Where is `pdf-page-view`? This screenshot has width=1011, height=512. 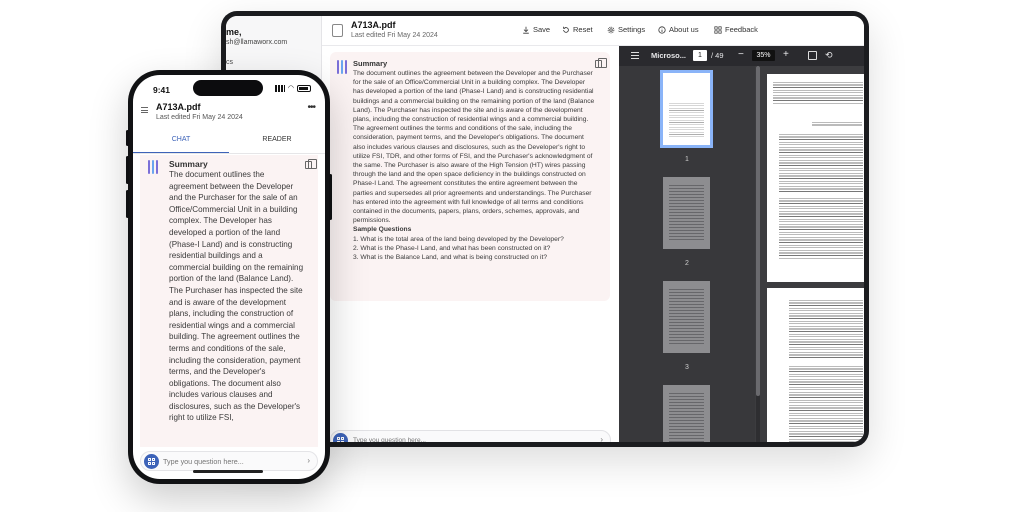
pdf-page-view is located at coordinates (815, 258).